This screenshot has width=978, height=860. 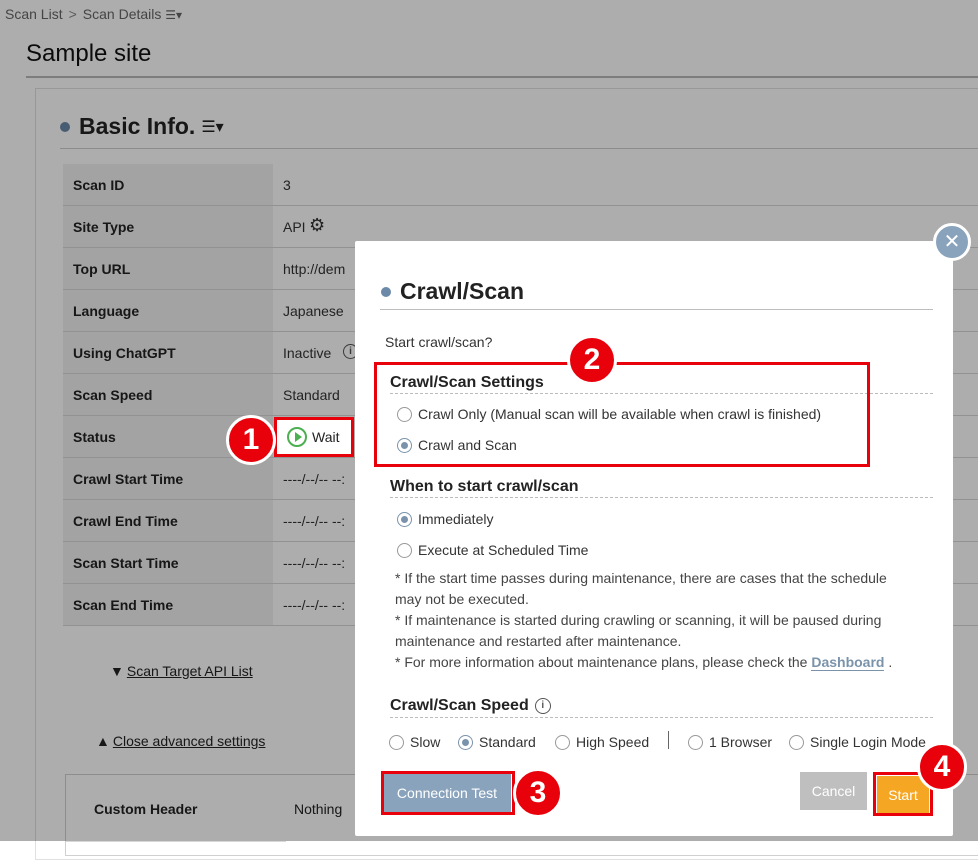 I want to click on radio-scheduled-time: Execute at Scheduled Time, so click(x=492, y=550).